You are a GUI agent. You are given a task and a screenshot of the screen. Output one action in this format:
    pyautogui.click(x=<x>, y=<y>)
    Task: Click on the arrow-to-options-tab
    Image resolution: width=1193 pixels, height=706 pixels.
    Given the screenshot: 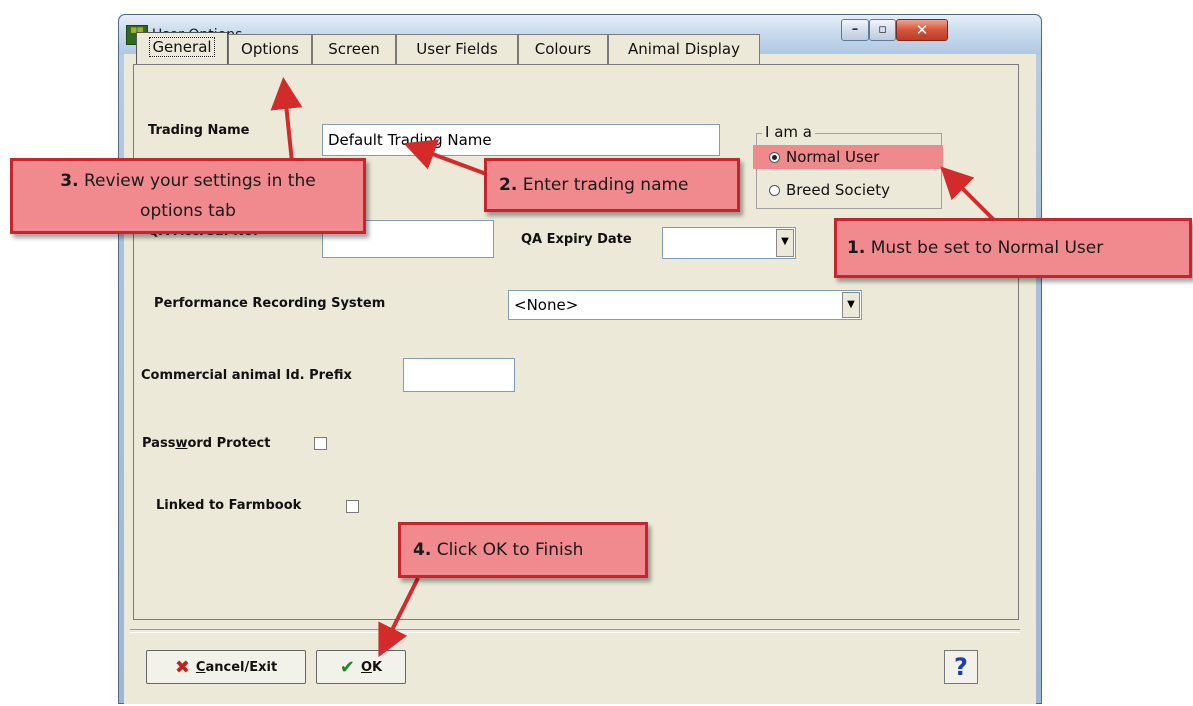 What is the action you would take?
    pyautogui.click(x=286, y=120)
    